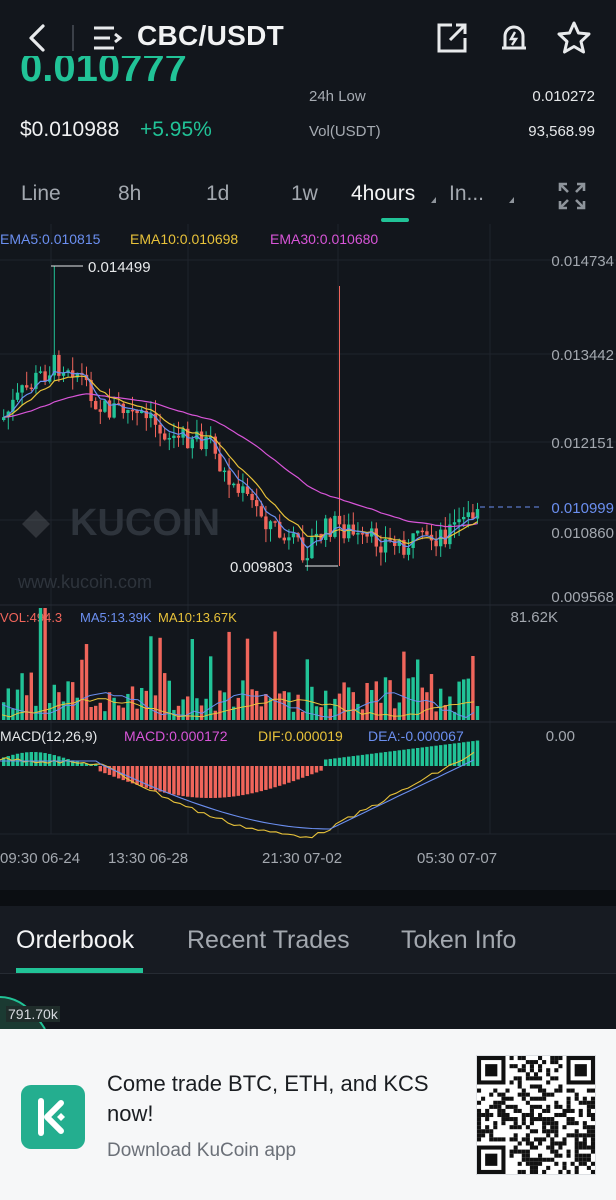 Image resolution: width=616 pixels, height=1200 pixels. Describe the element at coordinates (75, 940) in the screenshot. I see `tab-orderbook: Orderbook` at that location.